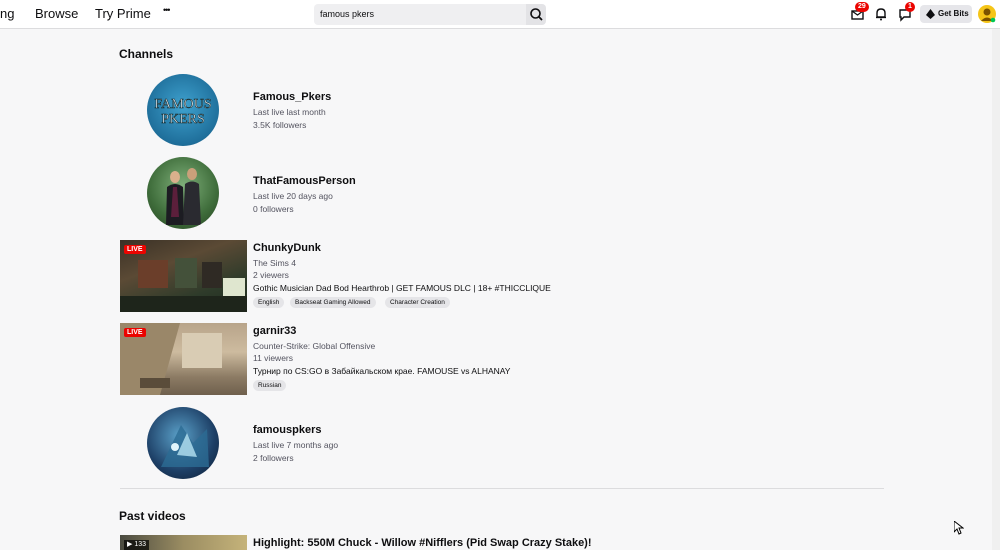 The image size is (1000, 550). Describe the element at coordinates (304, 181) in the screenshot. I see `channel-name-that-famous-person: ThatFamousPerson` at that location.